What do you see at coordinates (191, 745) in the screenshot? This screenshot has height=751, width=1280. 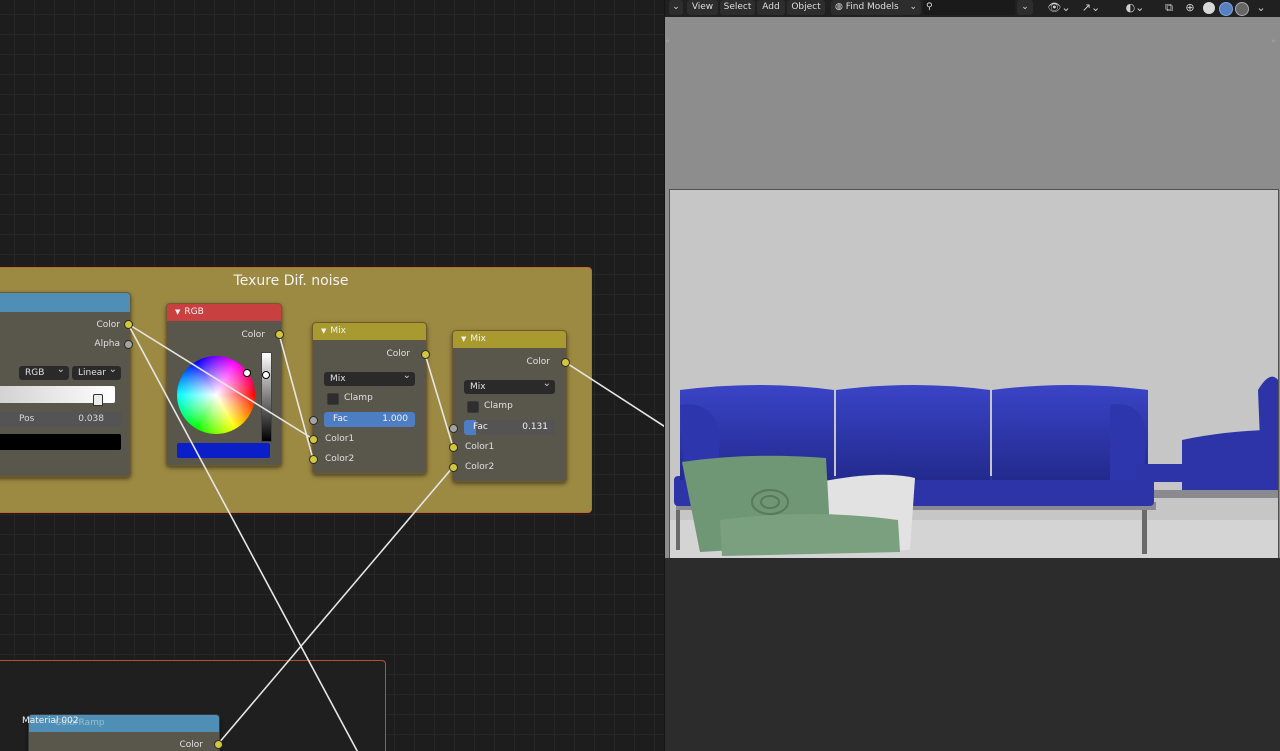 I see `colorramp2-output-color: Color` at bounding box center [191, 745].